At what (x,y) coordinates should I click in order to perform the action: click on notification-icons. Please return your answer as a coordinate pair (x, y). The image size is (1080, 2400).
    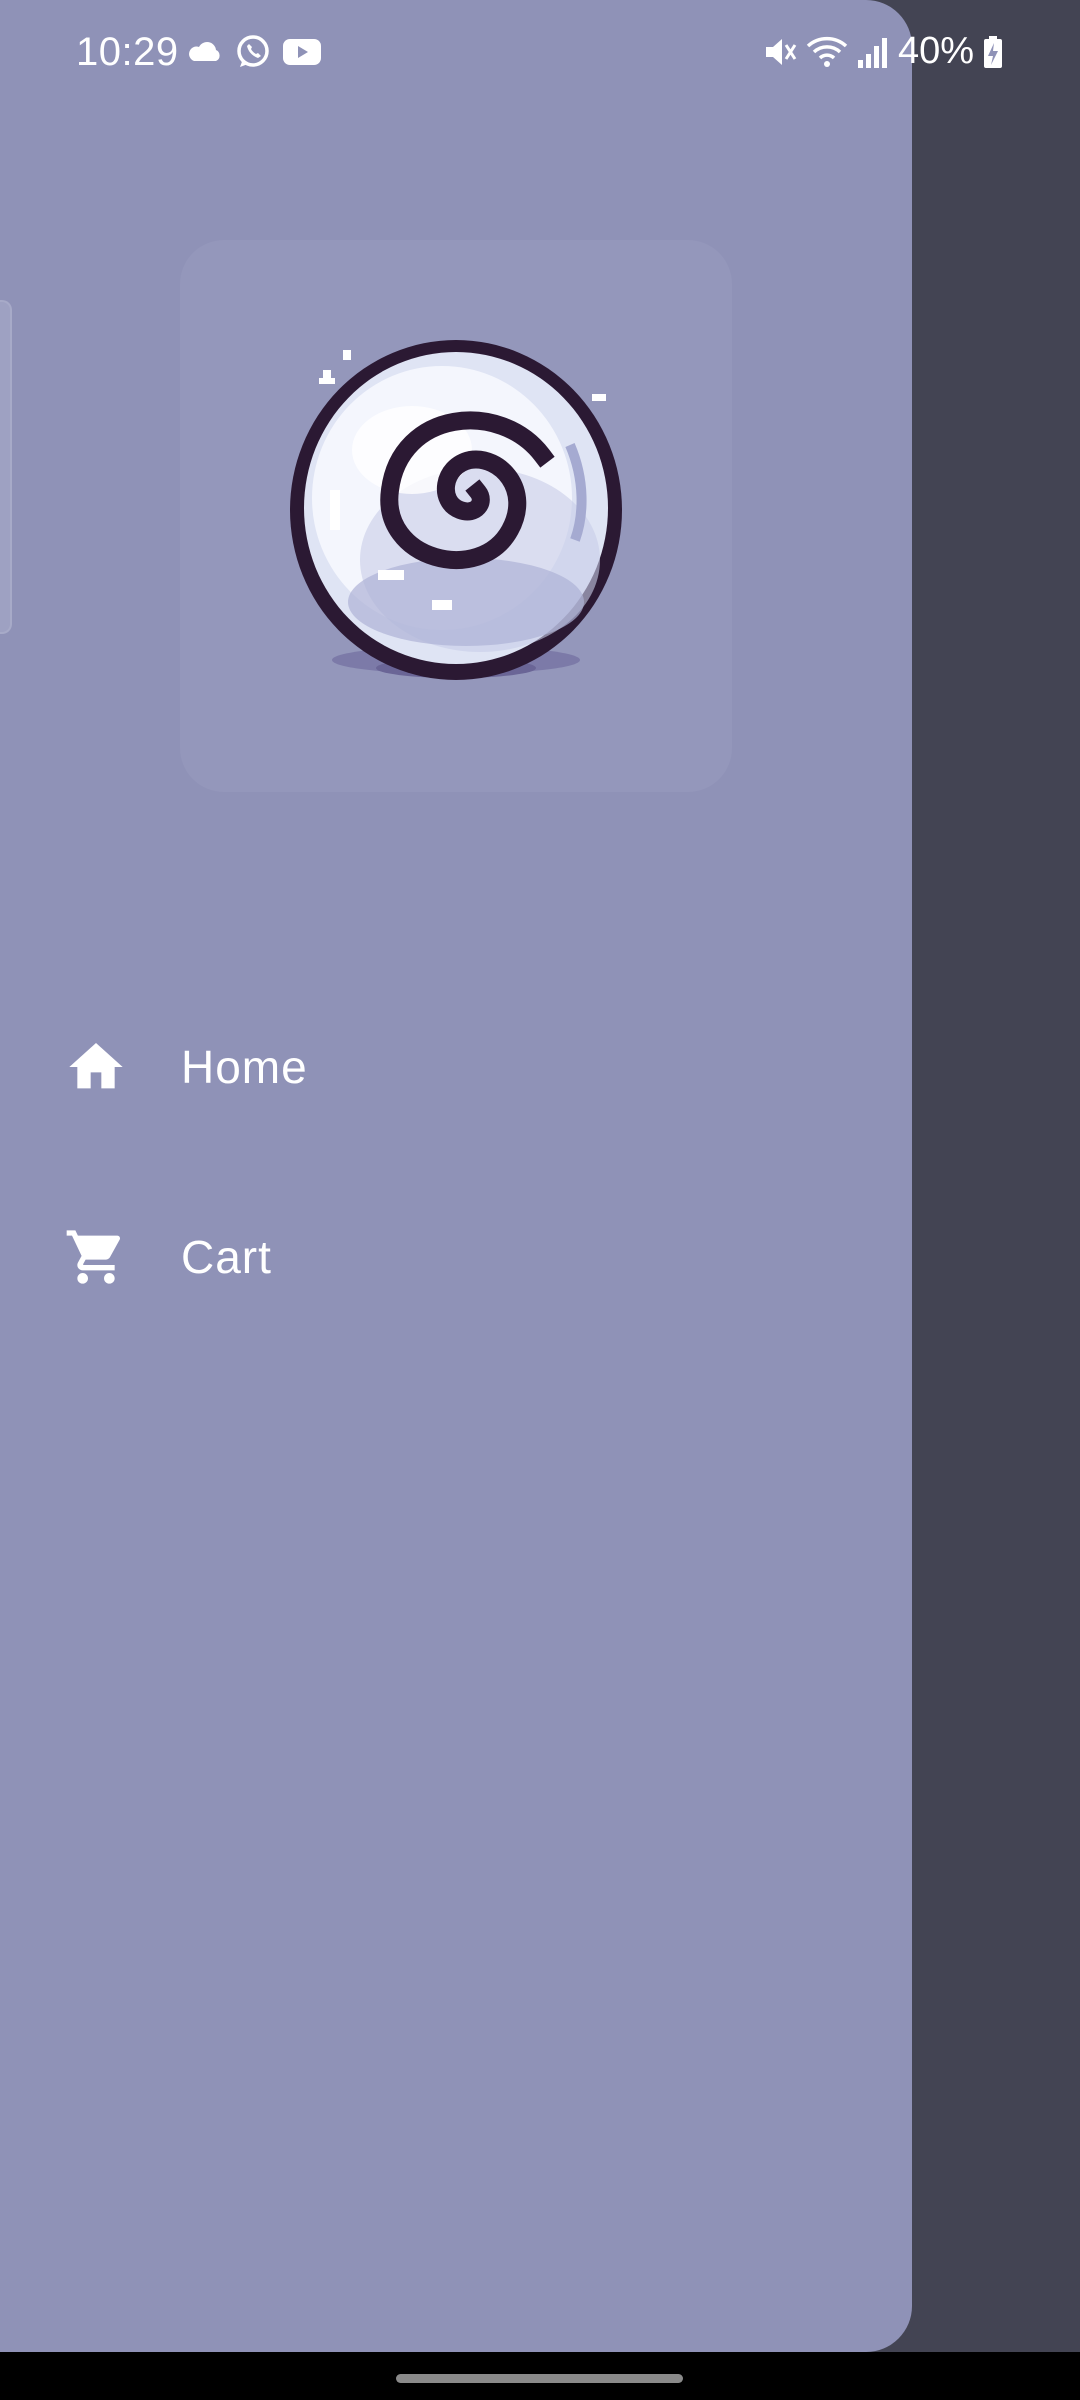
    Looking at the image, I should click on (254, 52).